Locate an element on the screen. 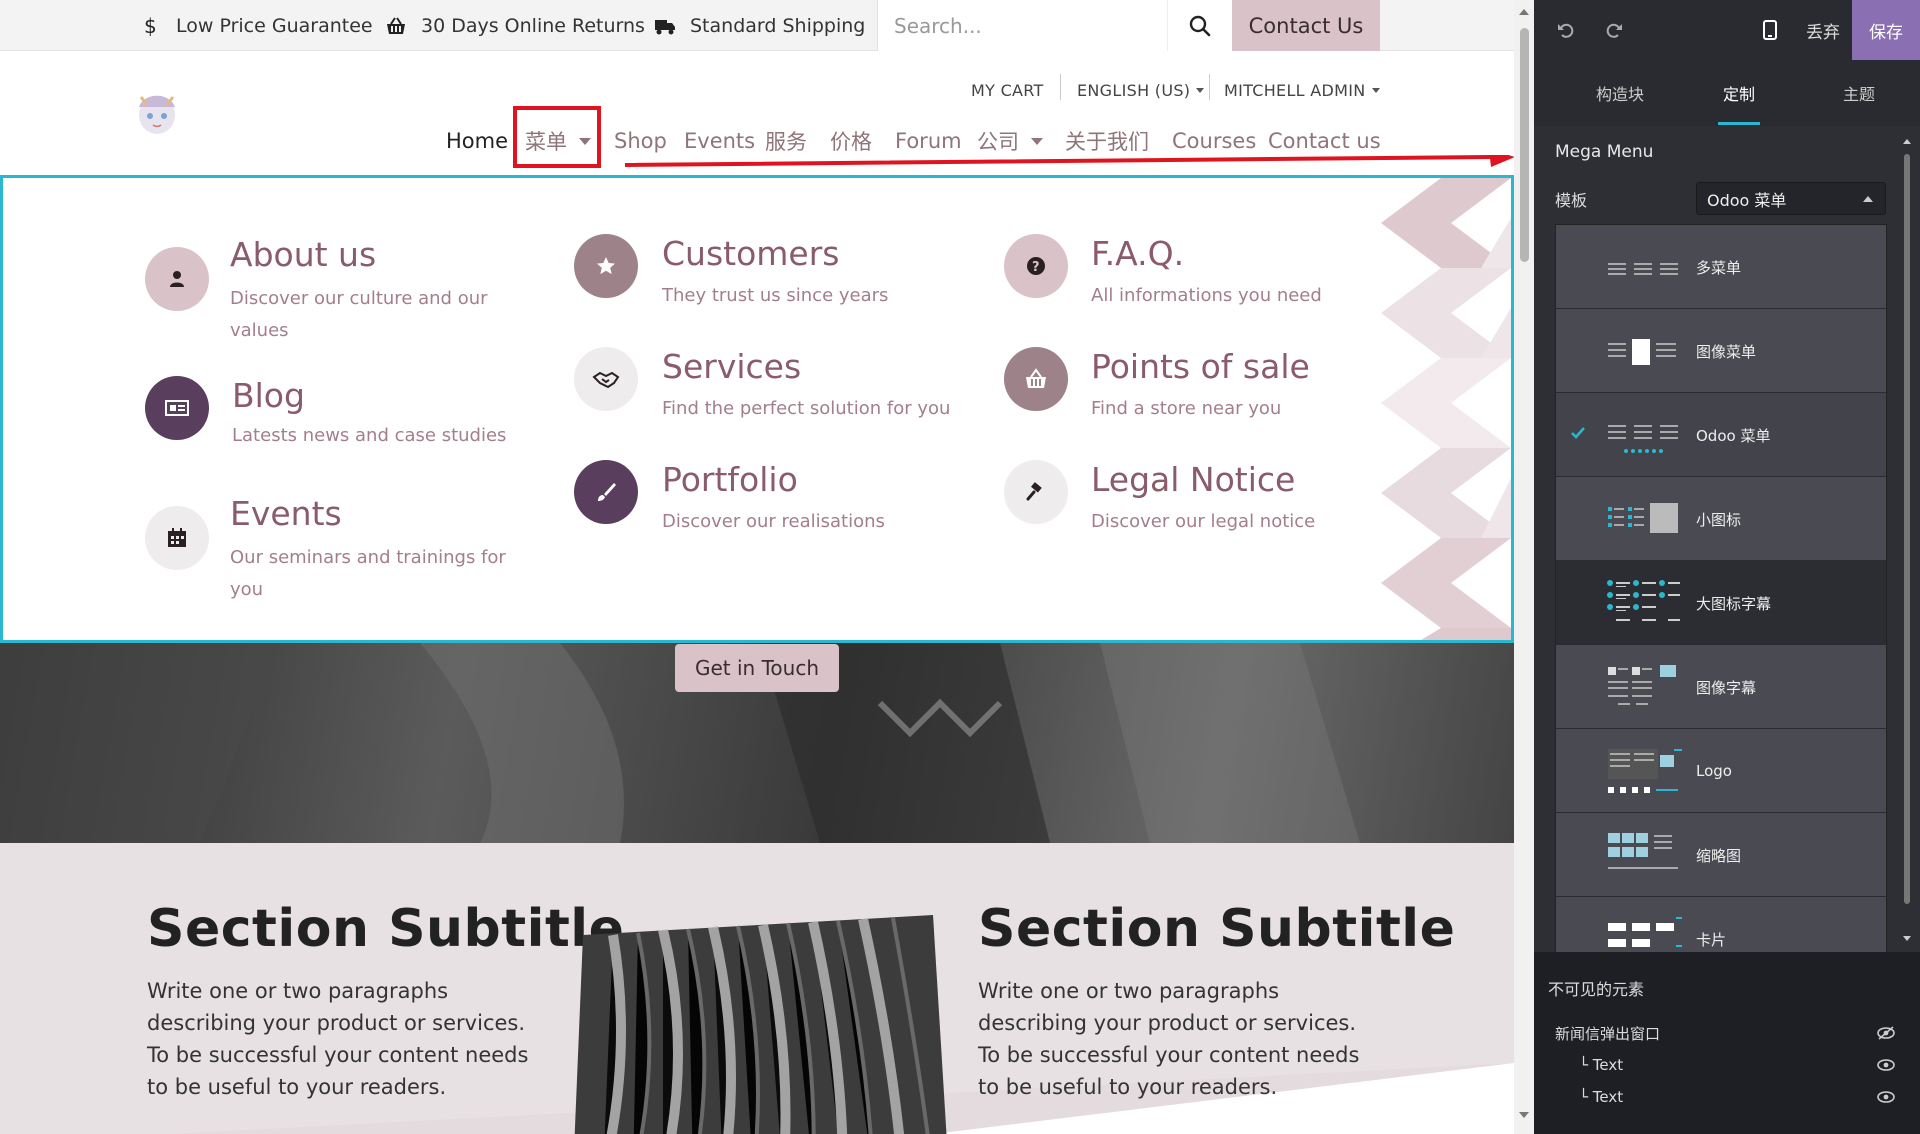 The image size is (1920, 1134). big-icons-subtitles-thumbnail is located at coordinates (1643, 600).